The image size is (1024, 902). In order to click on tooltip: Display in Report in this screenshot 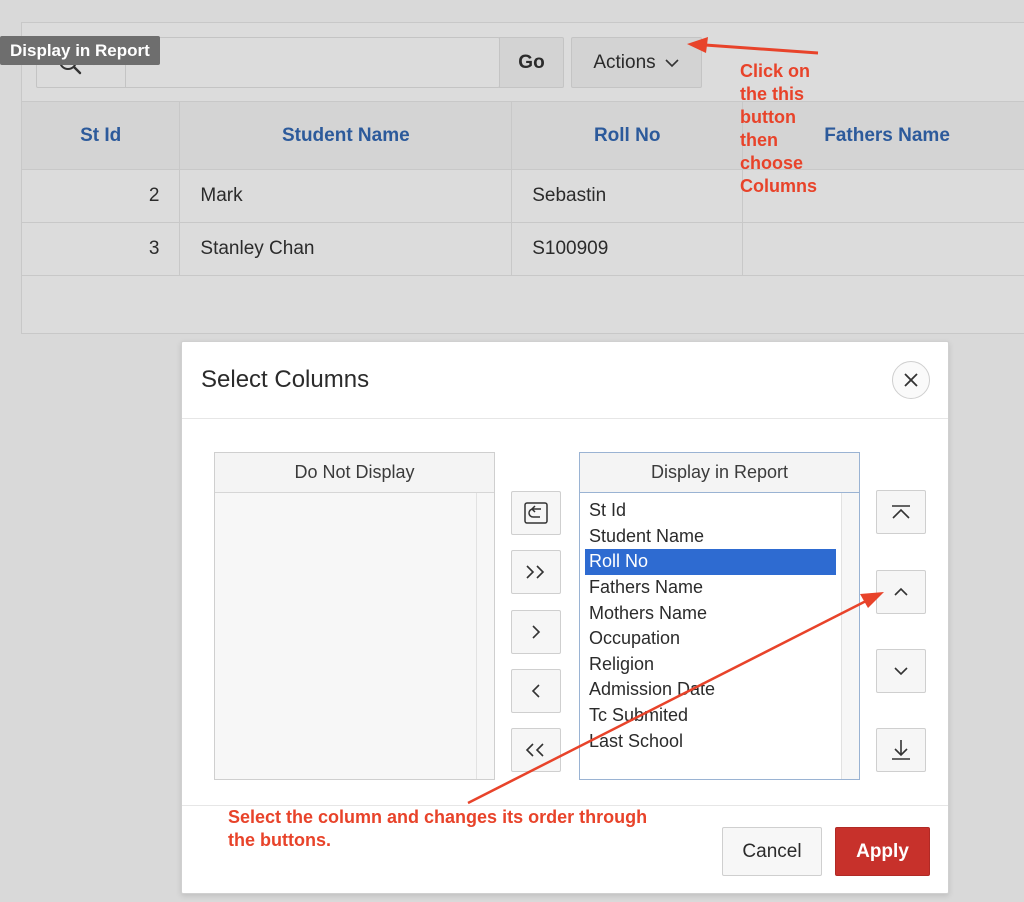, I will do `click(80, 50)`.